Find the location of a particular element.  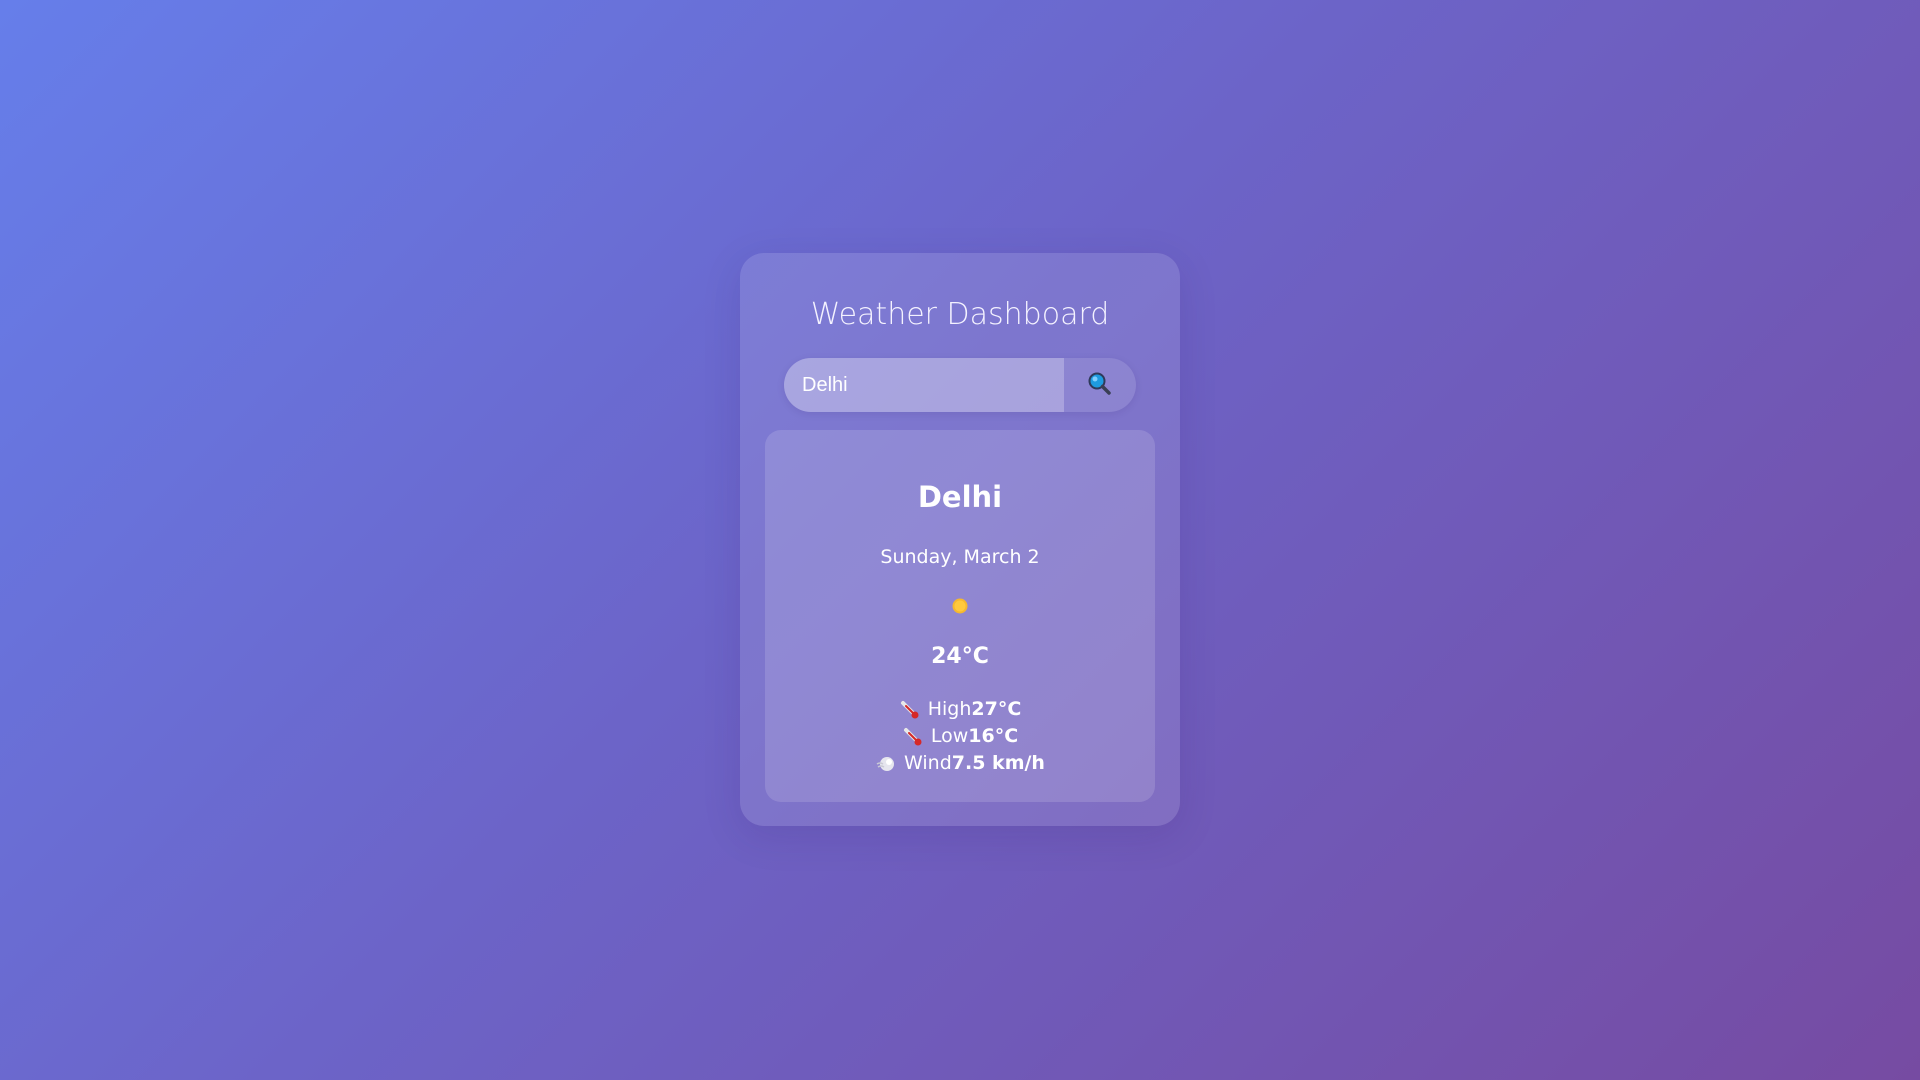

weather-details: High 27°C Low 16°C Wind 7.5 km/h is located at coordinates (960, 736).